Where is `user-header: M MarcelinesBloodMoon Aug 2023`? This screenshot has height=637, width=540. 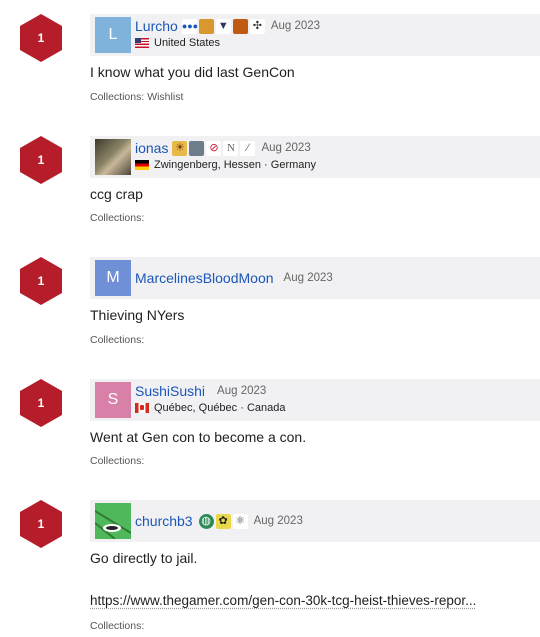 user-header: M MarcelinesBloodMoon Aug 2023 is located at coordinates (315, 278).